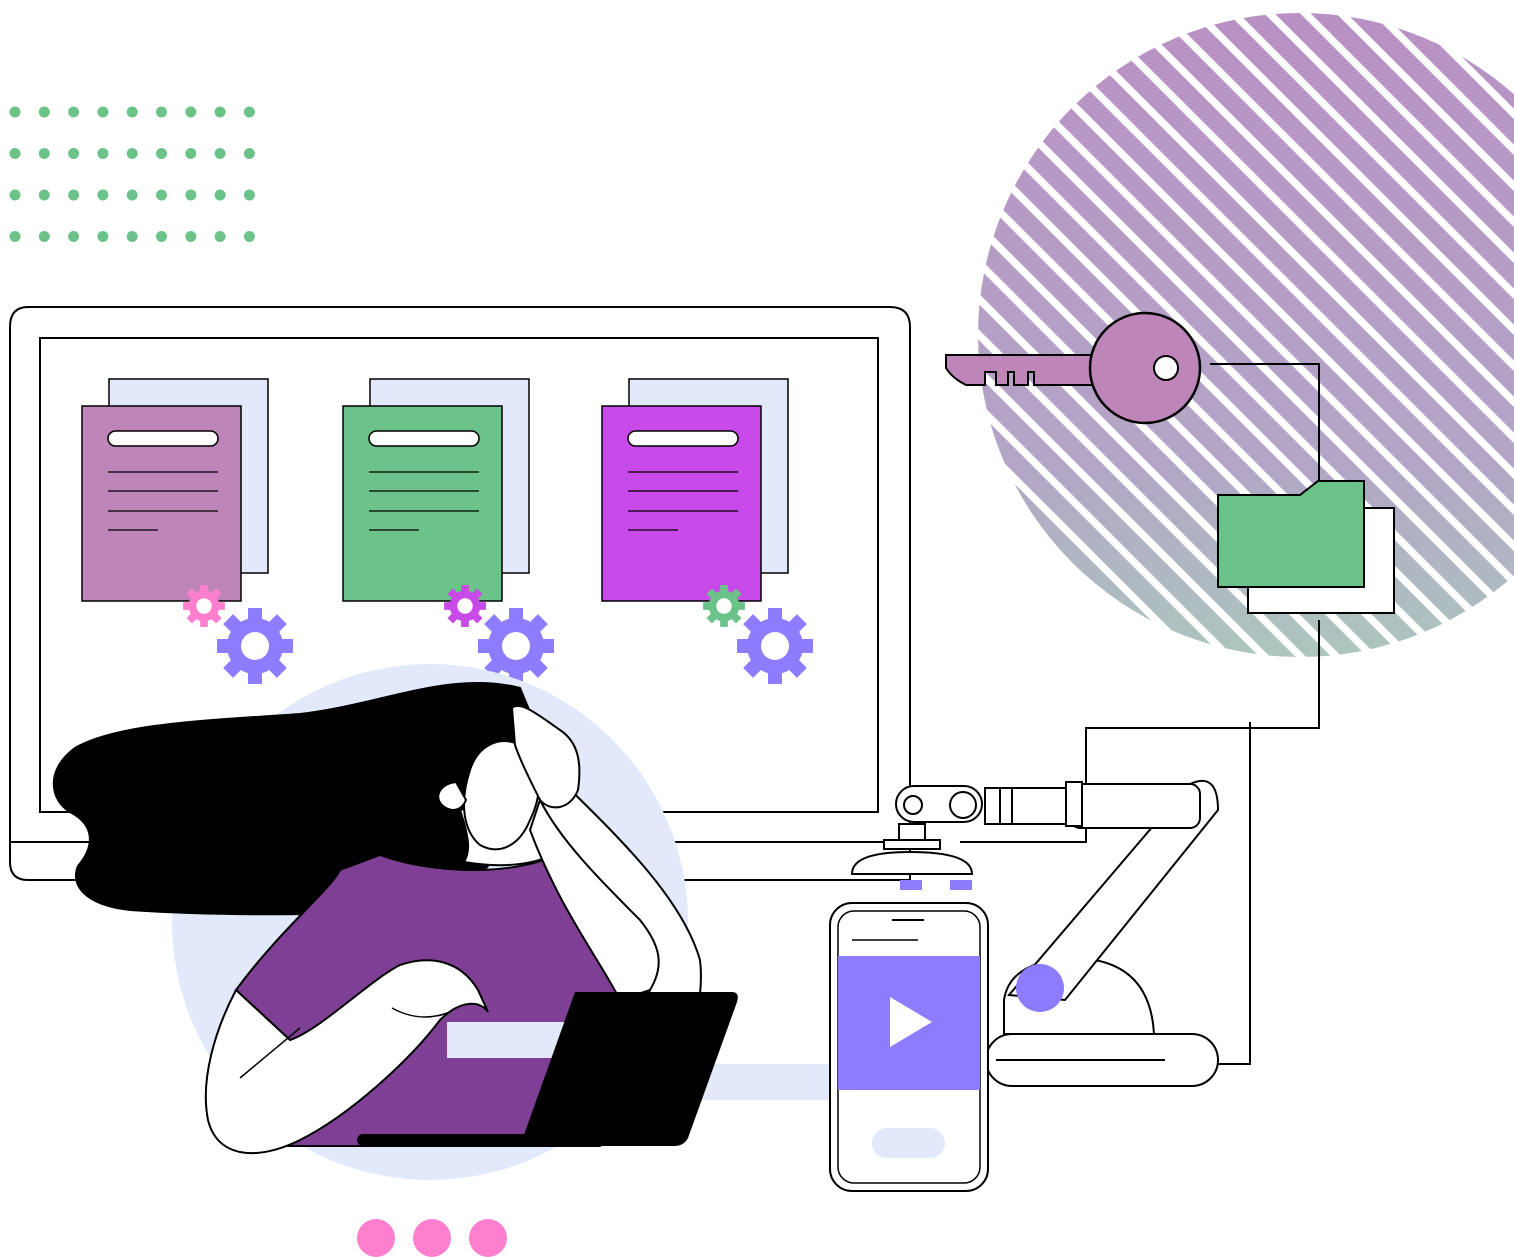 The height and width of the screenshot is (1257, 1514). I want to click on phone-button, so click(908, 1143).